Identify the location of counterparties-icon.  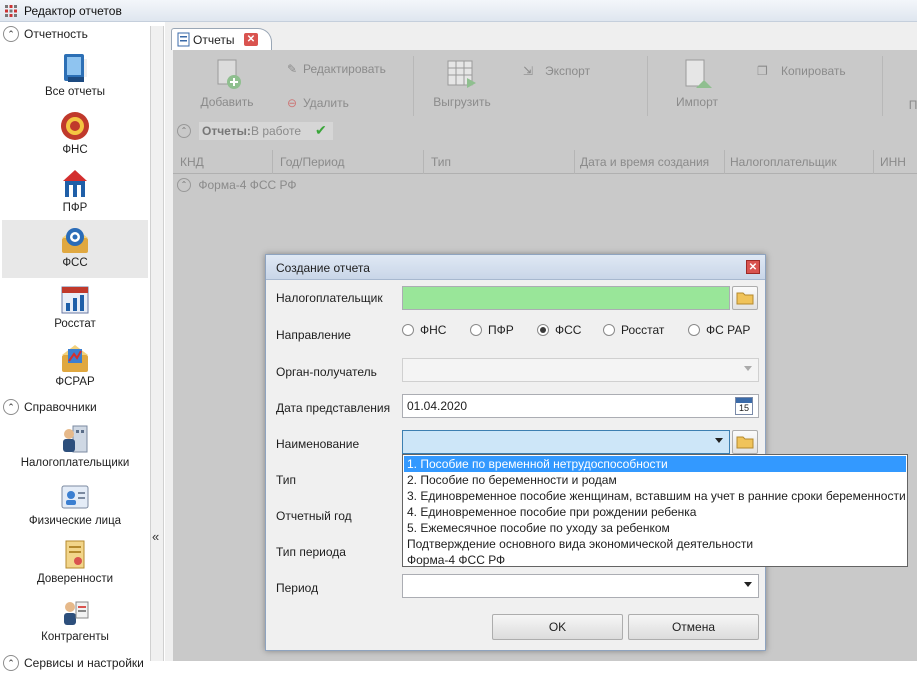
(76, 613).